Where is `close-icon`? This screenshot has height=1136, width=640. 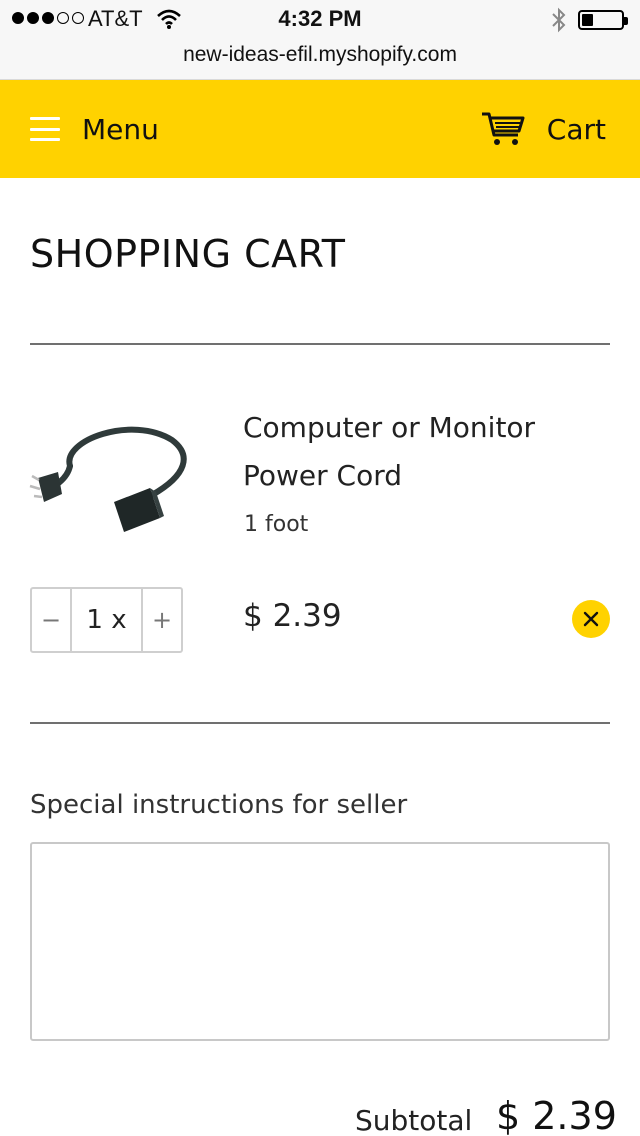
close-icon is located at coordinates (591, 619).